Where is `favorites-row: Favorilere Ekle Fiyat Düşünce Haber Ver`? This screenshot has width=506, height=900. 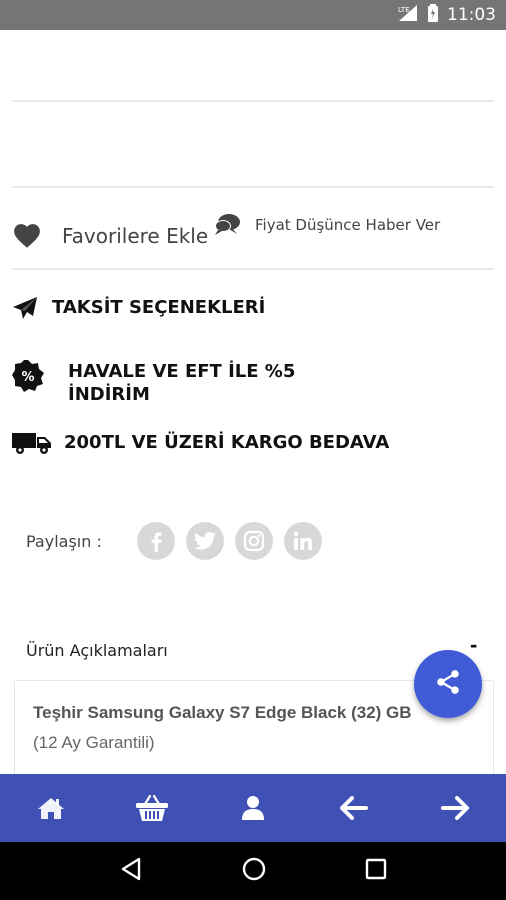
favorites-row: Favorilere Ekle Fiyat Düşünce Haber Ver is located at coordinates (253, 230).